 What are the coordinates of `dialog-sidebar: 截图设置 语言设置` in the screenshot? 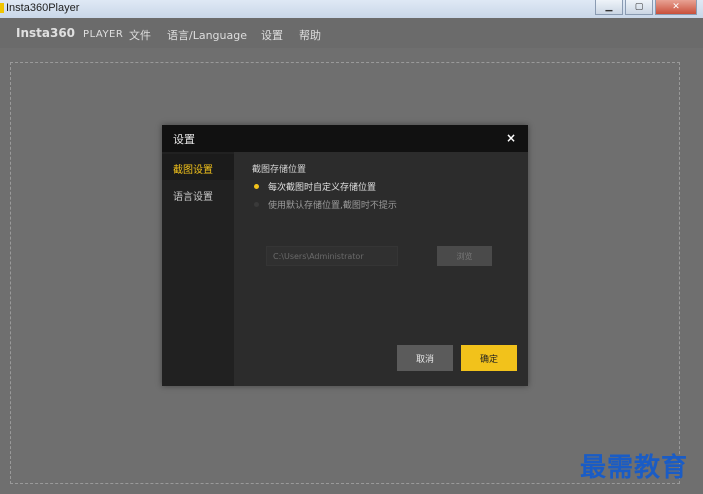 It's located at (198, 269).